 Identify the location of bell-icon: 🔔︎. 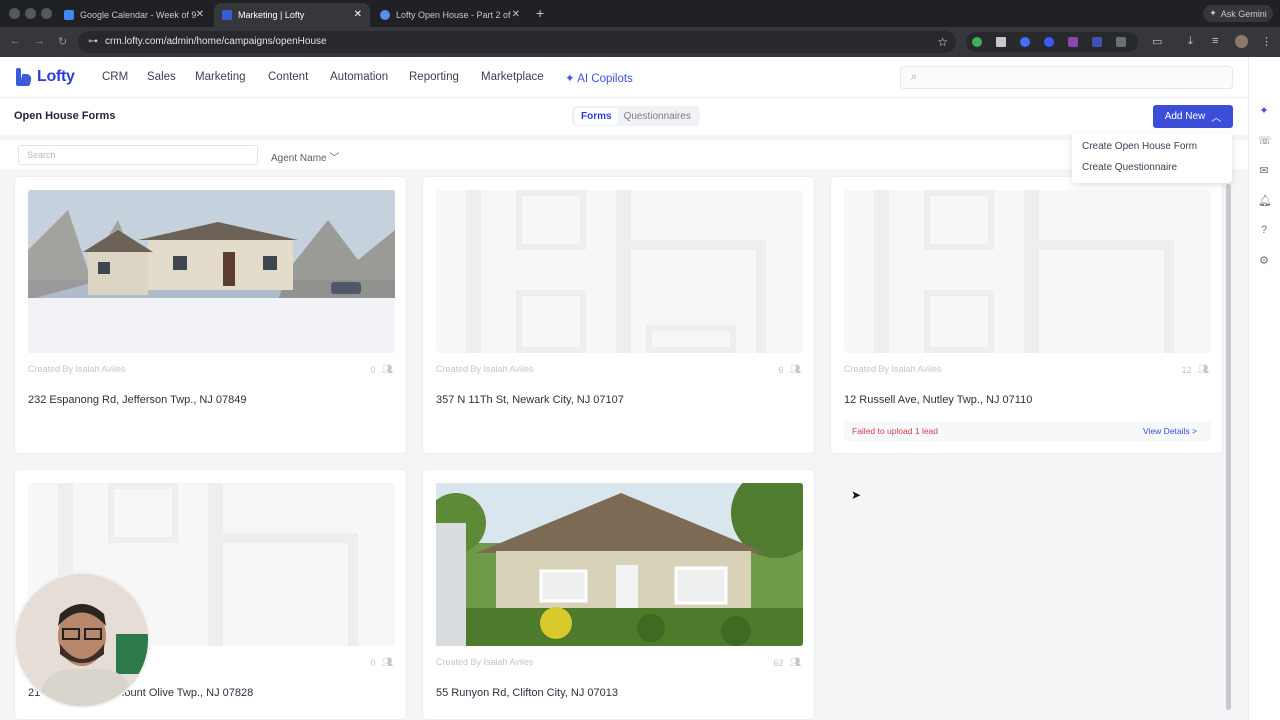
(1265, 200).